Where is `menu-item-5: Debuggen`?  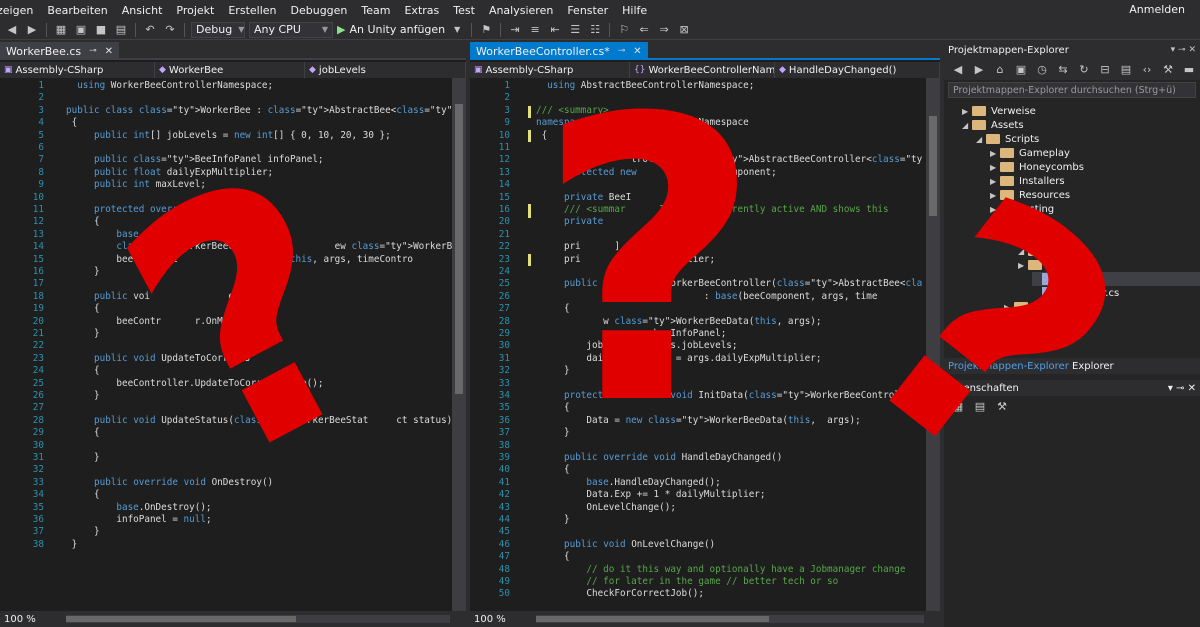
menu-item-5: Debuggen is located at coordinates (319, 10).